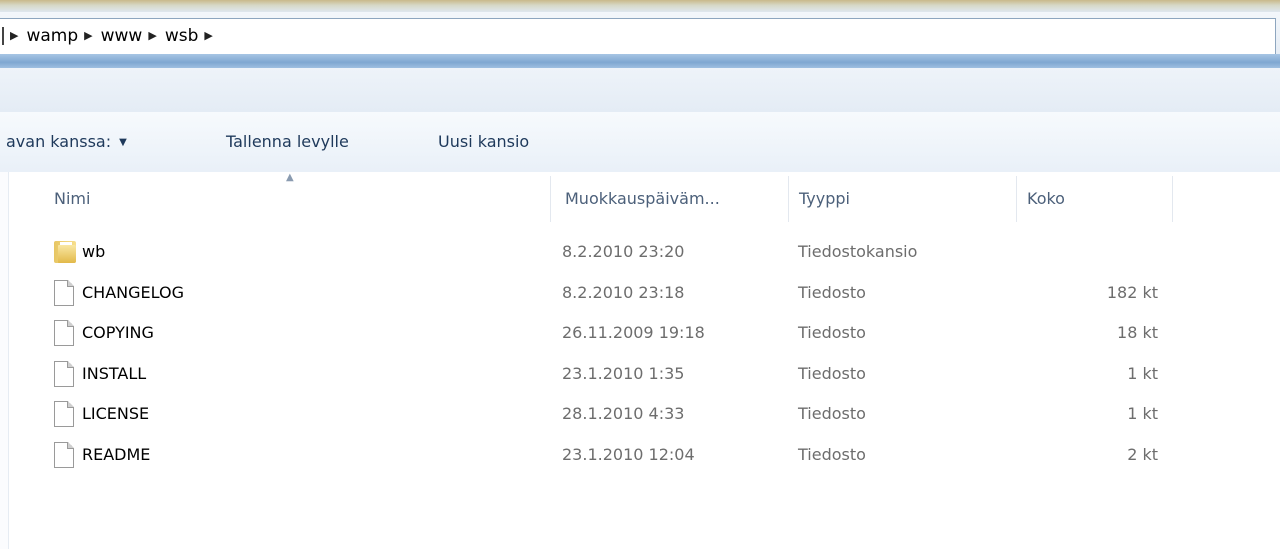 Image resolution: width=1280 pixels, height=549 pixels. I want to click on file-name: CHANGELOG, so click(133, 292).